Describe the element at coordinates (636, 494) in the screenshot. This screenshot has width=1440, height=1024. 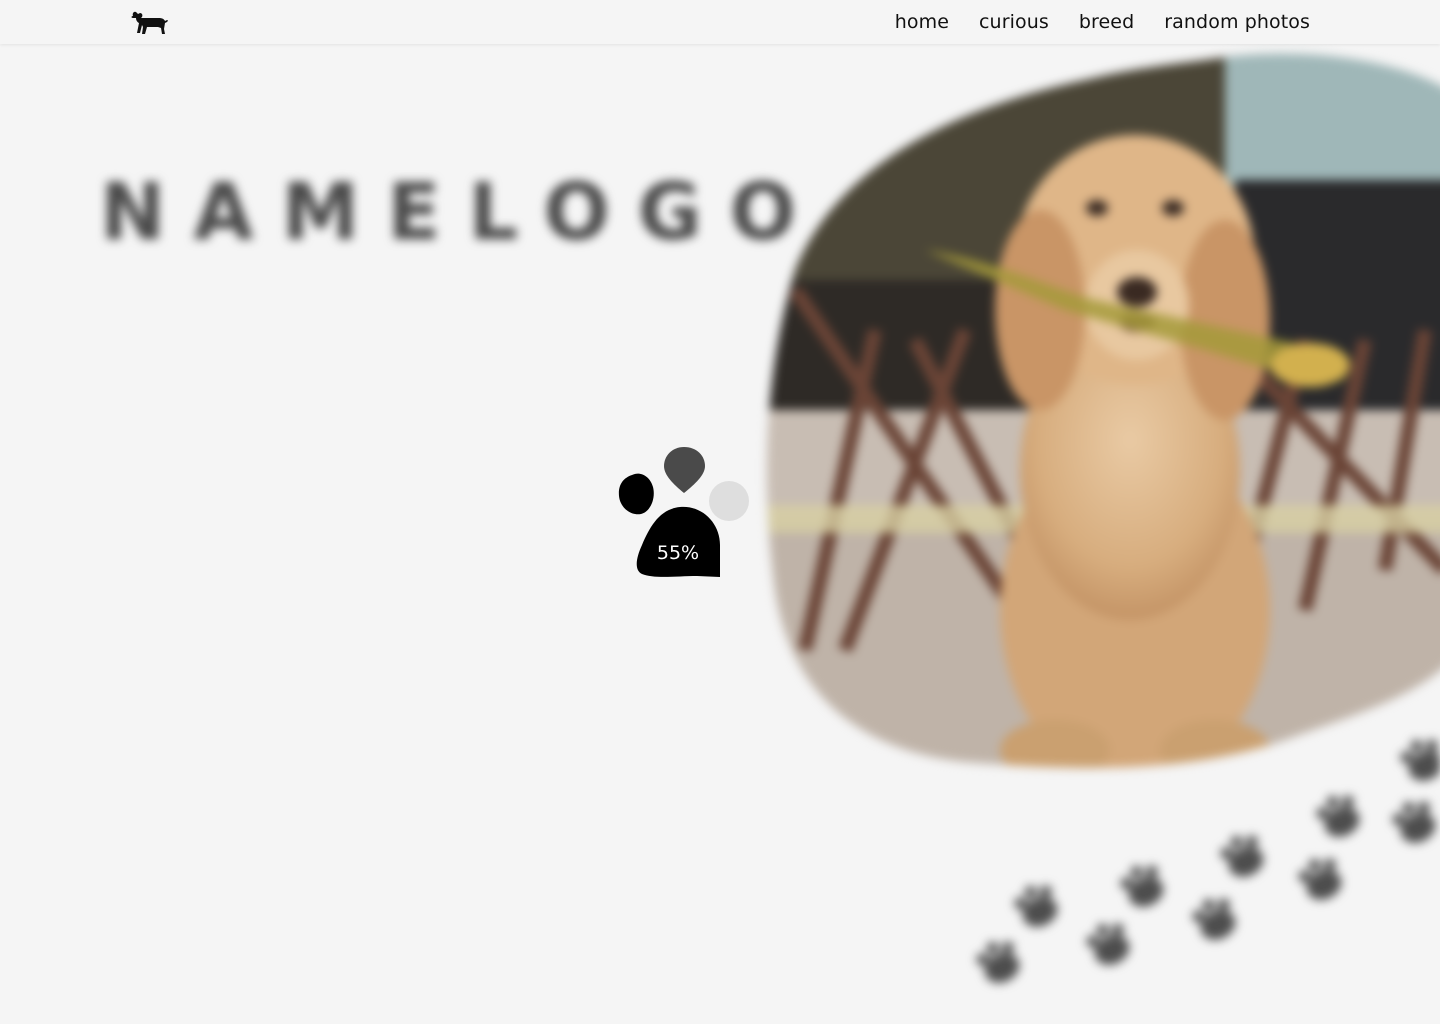
I see `paw-toe-left` at that location.